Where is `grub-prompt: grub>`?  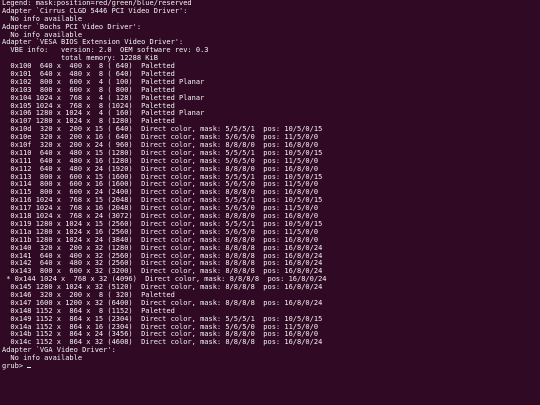
grub-prompt: grub> is located at coordinates (15, 365).